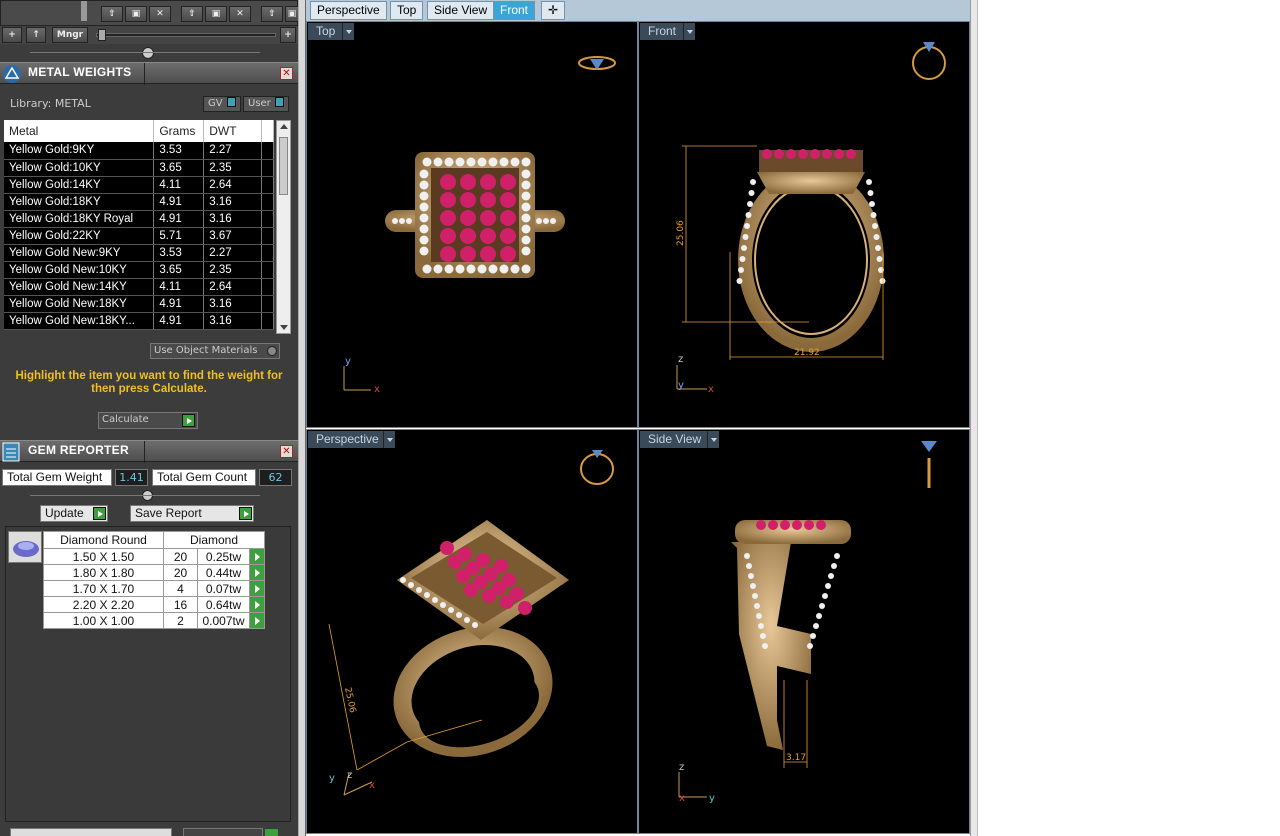  What do you see at coordinates (284, 327) in the screenshot?
I see `scroll-down-icon` at bounding box center [284, 327].